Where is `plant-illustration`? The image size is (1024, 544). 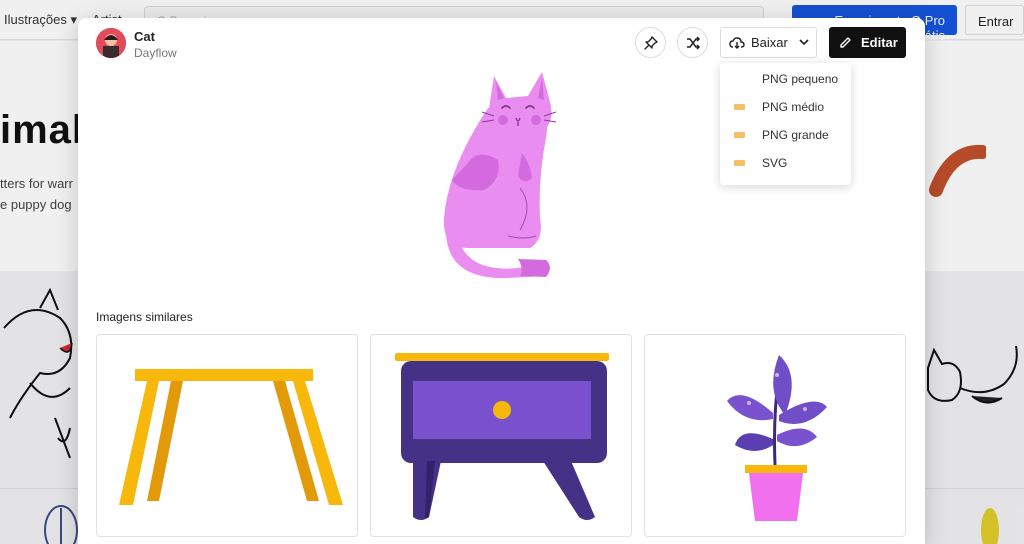
plant-illustration is located at coordinates (777, 438).